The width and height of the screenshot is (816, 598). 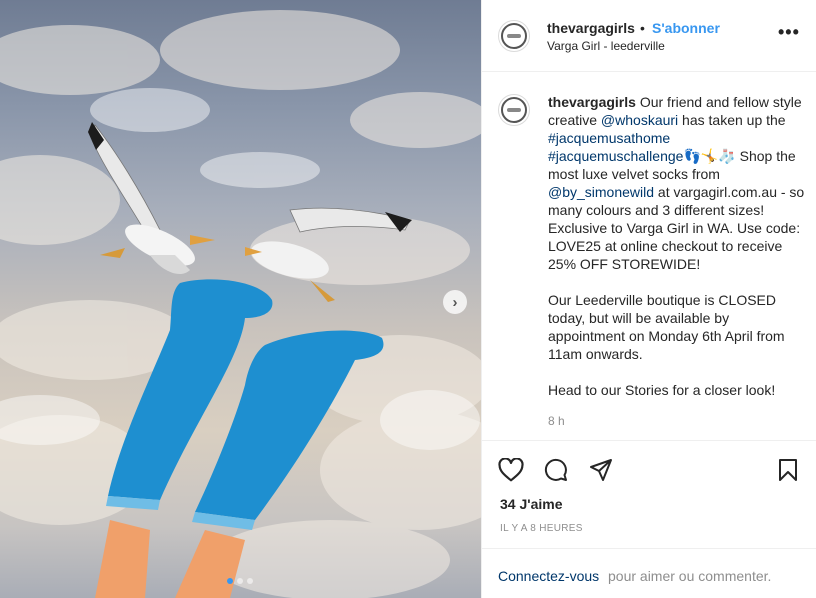 I want to click on hashtag-link: #jacquemusathome, so click(x=609, y=138).